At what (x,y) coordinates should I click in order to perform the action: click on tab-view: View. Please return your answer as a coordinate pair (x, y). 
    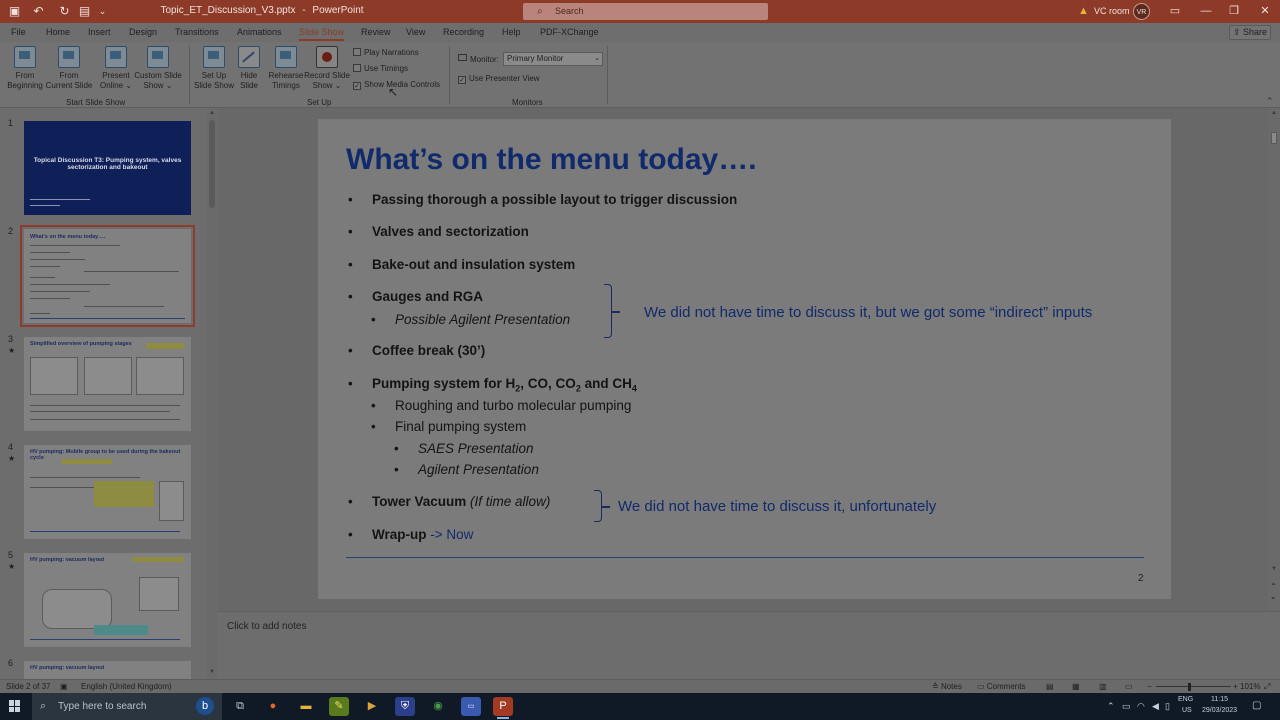
    Looking at the image, I should click on (415, 32).